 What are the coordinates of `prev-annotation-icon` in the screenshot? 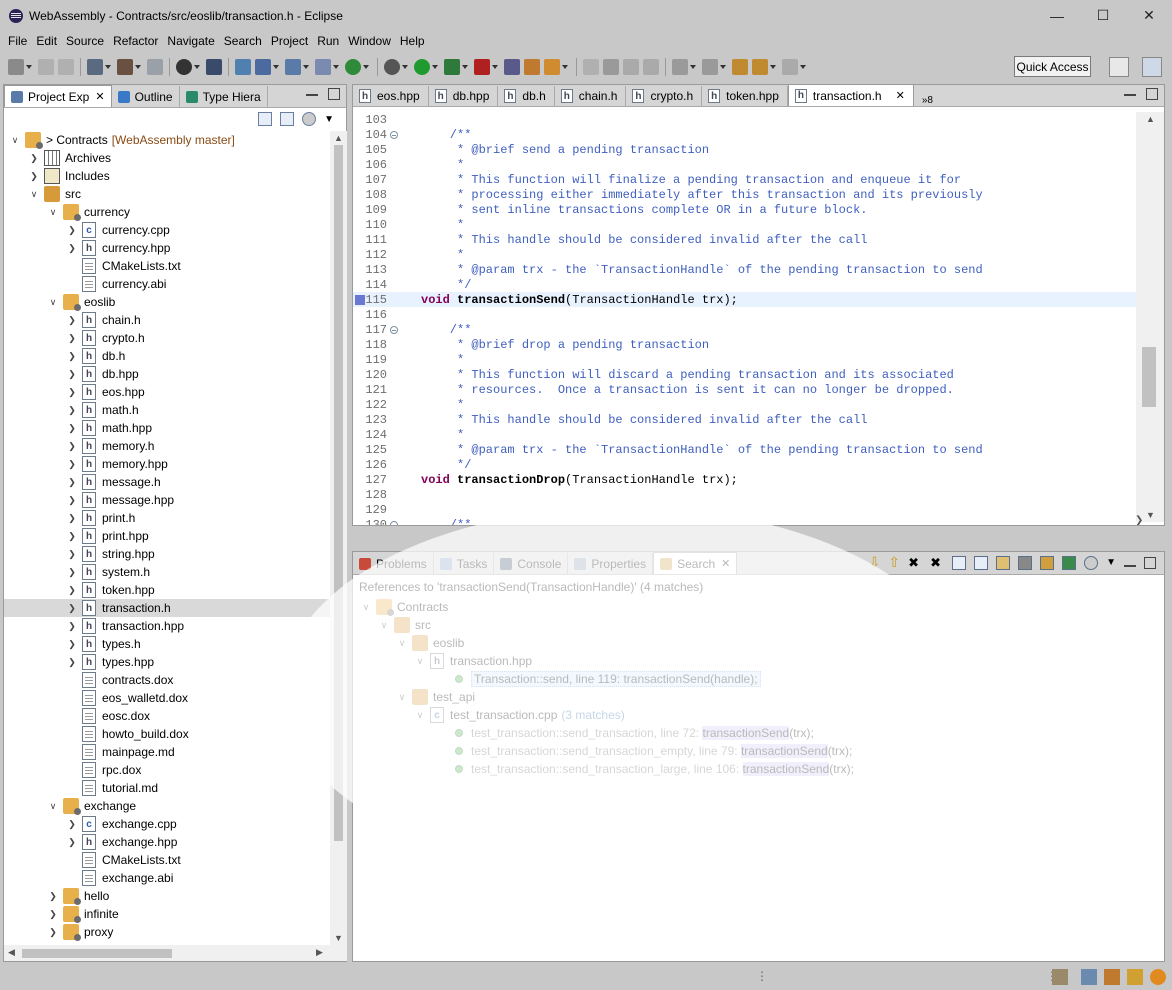 It's located at (710, 67).